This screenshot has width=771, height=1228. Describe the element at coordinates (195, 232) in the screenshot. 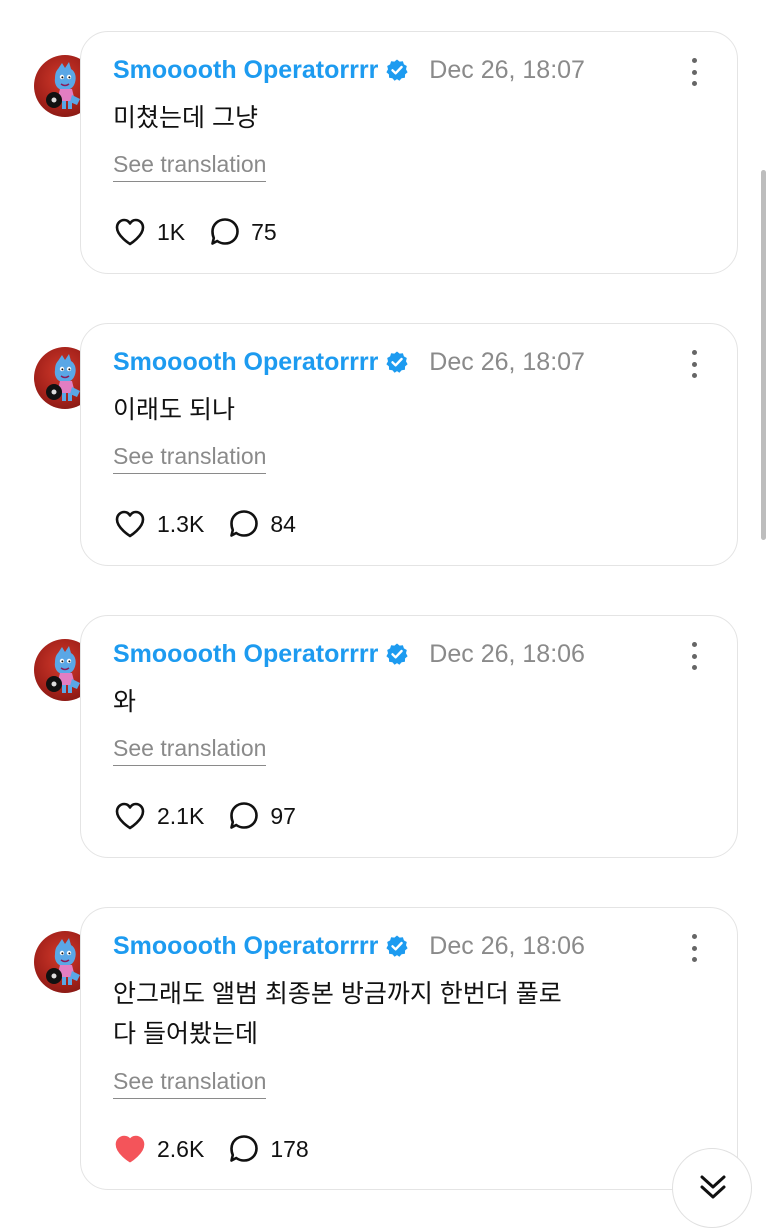

I see `post-actions: 1K 75` at that location.